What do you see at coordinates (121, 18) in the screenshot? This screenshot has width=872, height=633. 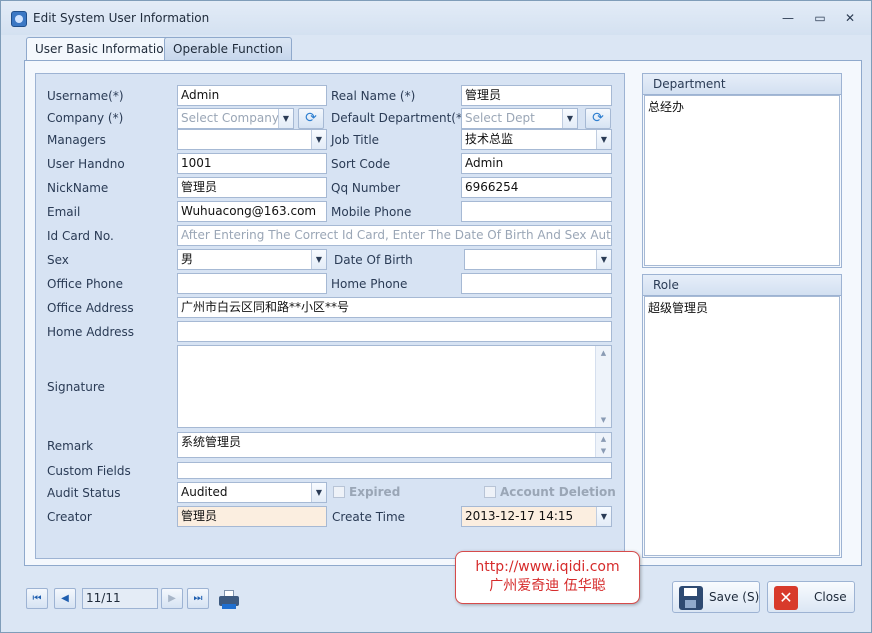 I see `window-title: Edit System User Information` at bounding box center [121, 18].